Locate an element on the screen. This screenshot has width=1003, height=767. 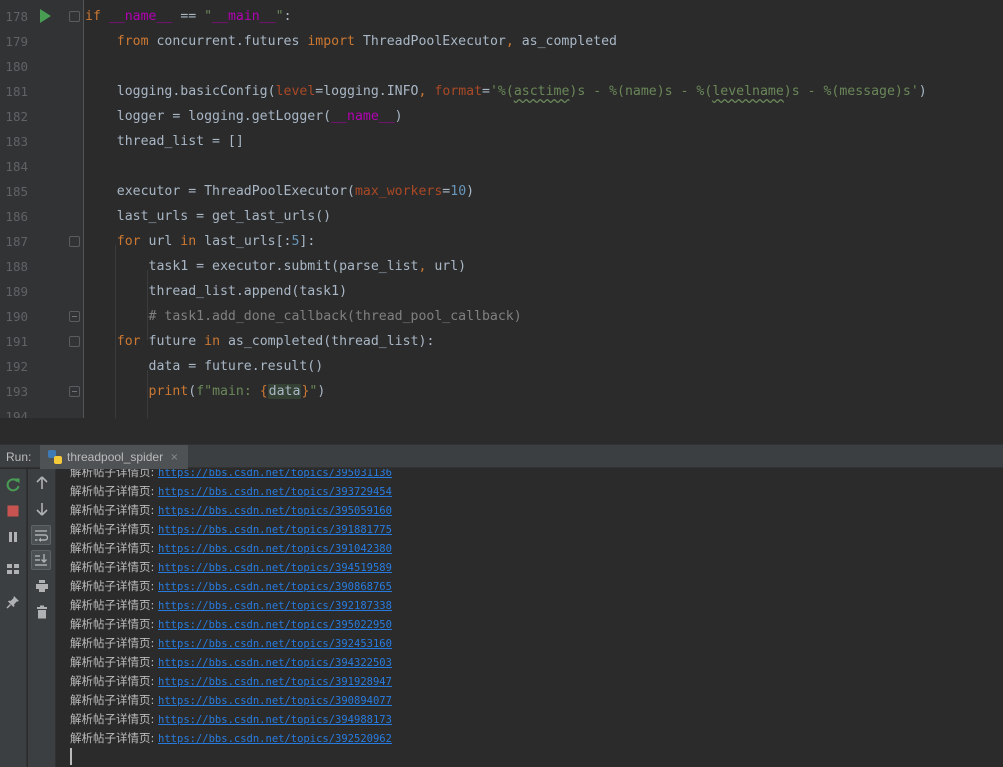
code-line: if __name__ == "__main__": is located at coordinates (544, 16).